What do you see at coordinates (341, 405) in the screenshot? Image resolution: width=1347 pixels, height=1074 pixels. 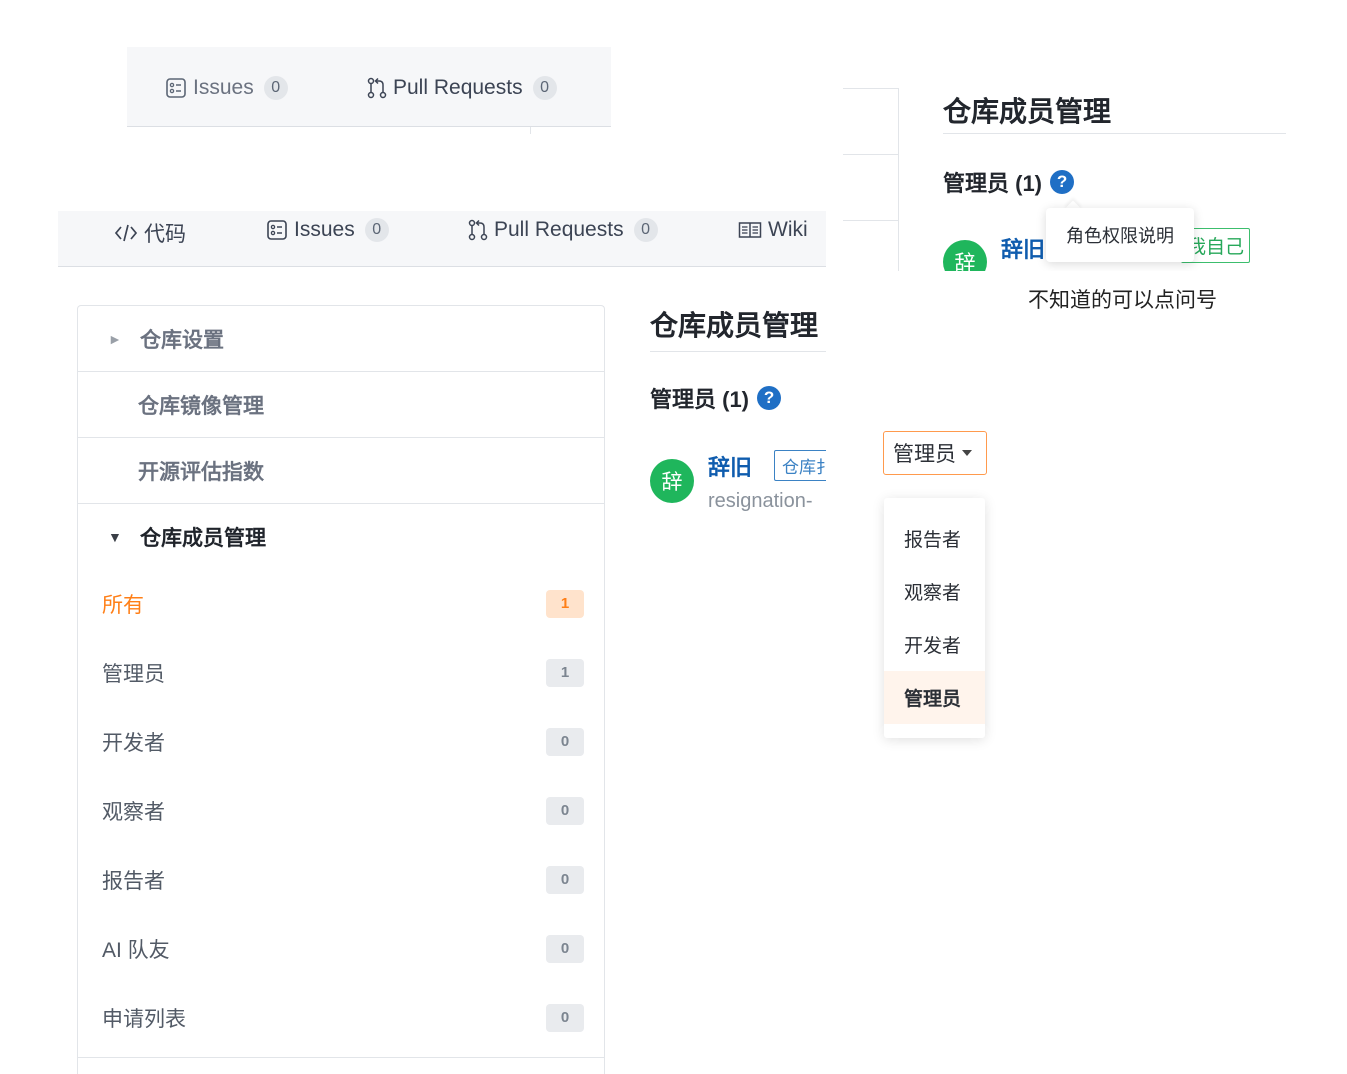 I see `sidebar-item-mirror-management: 仓库镜像管理` at bounding box center [341, 405].